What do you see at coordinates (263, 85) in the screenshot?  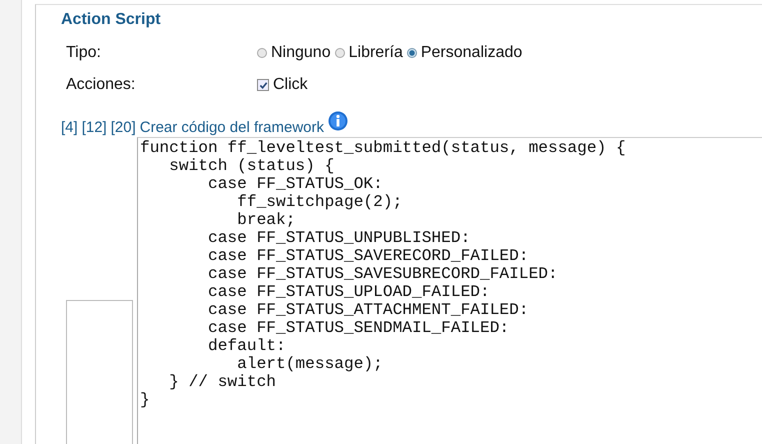 I see `checkmark-icon` at bounding box center [263, 85].